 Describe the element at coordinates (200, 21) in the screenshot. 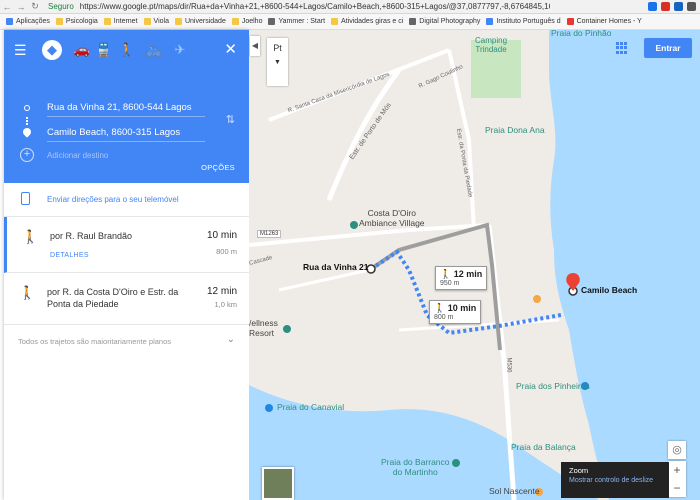

I see `bookmark-folder: Universidade` at that location.